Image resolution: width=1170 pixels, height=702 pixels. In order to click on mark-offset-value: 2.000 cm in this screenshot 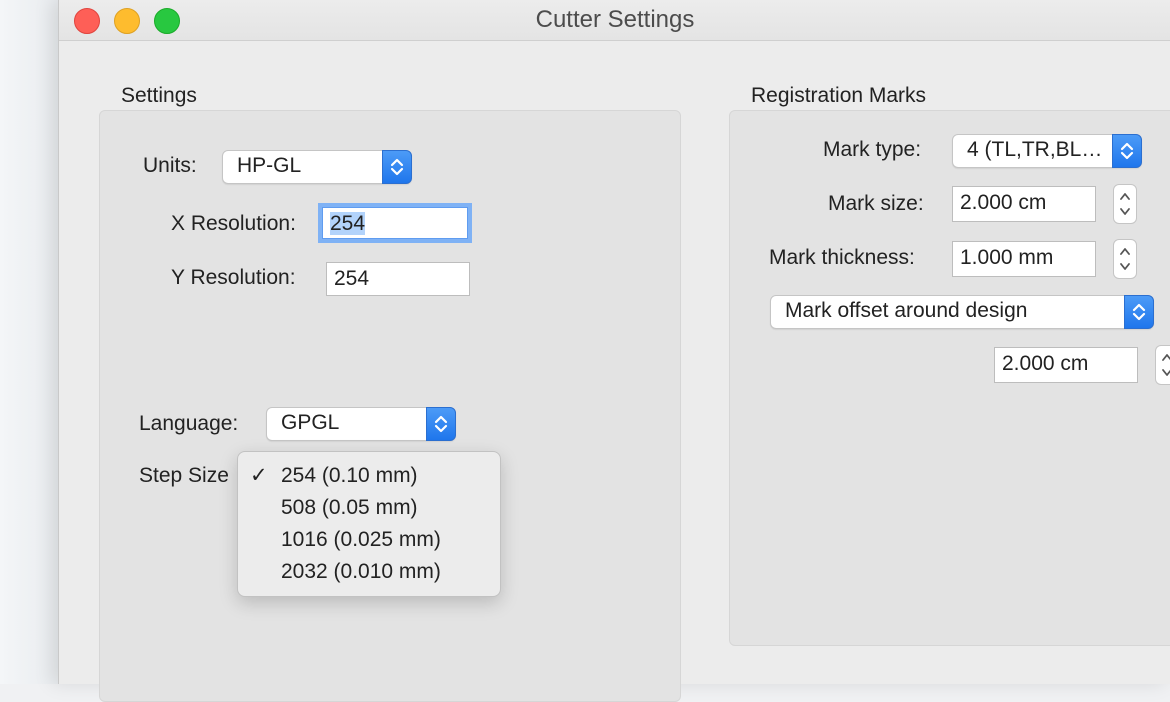, I will do `click(1045, 363)`.